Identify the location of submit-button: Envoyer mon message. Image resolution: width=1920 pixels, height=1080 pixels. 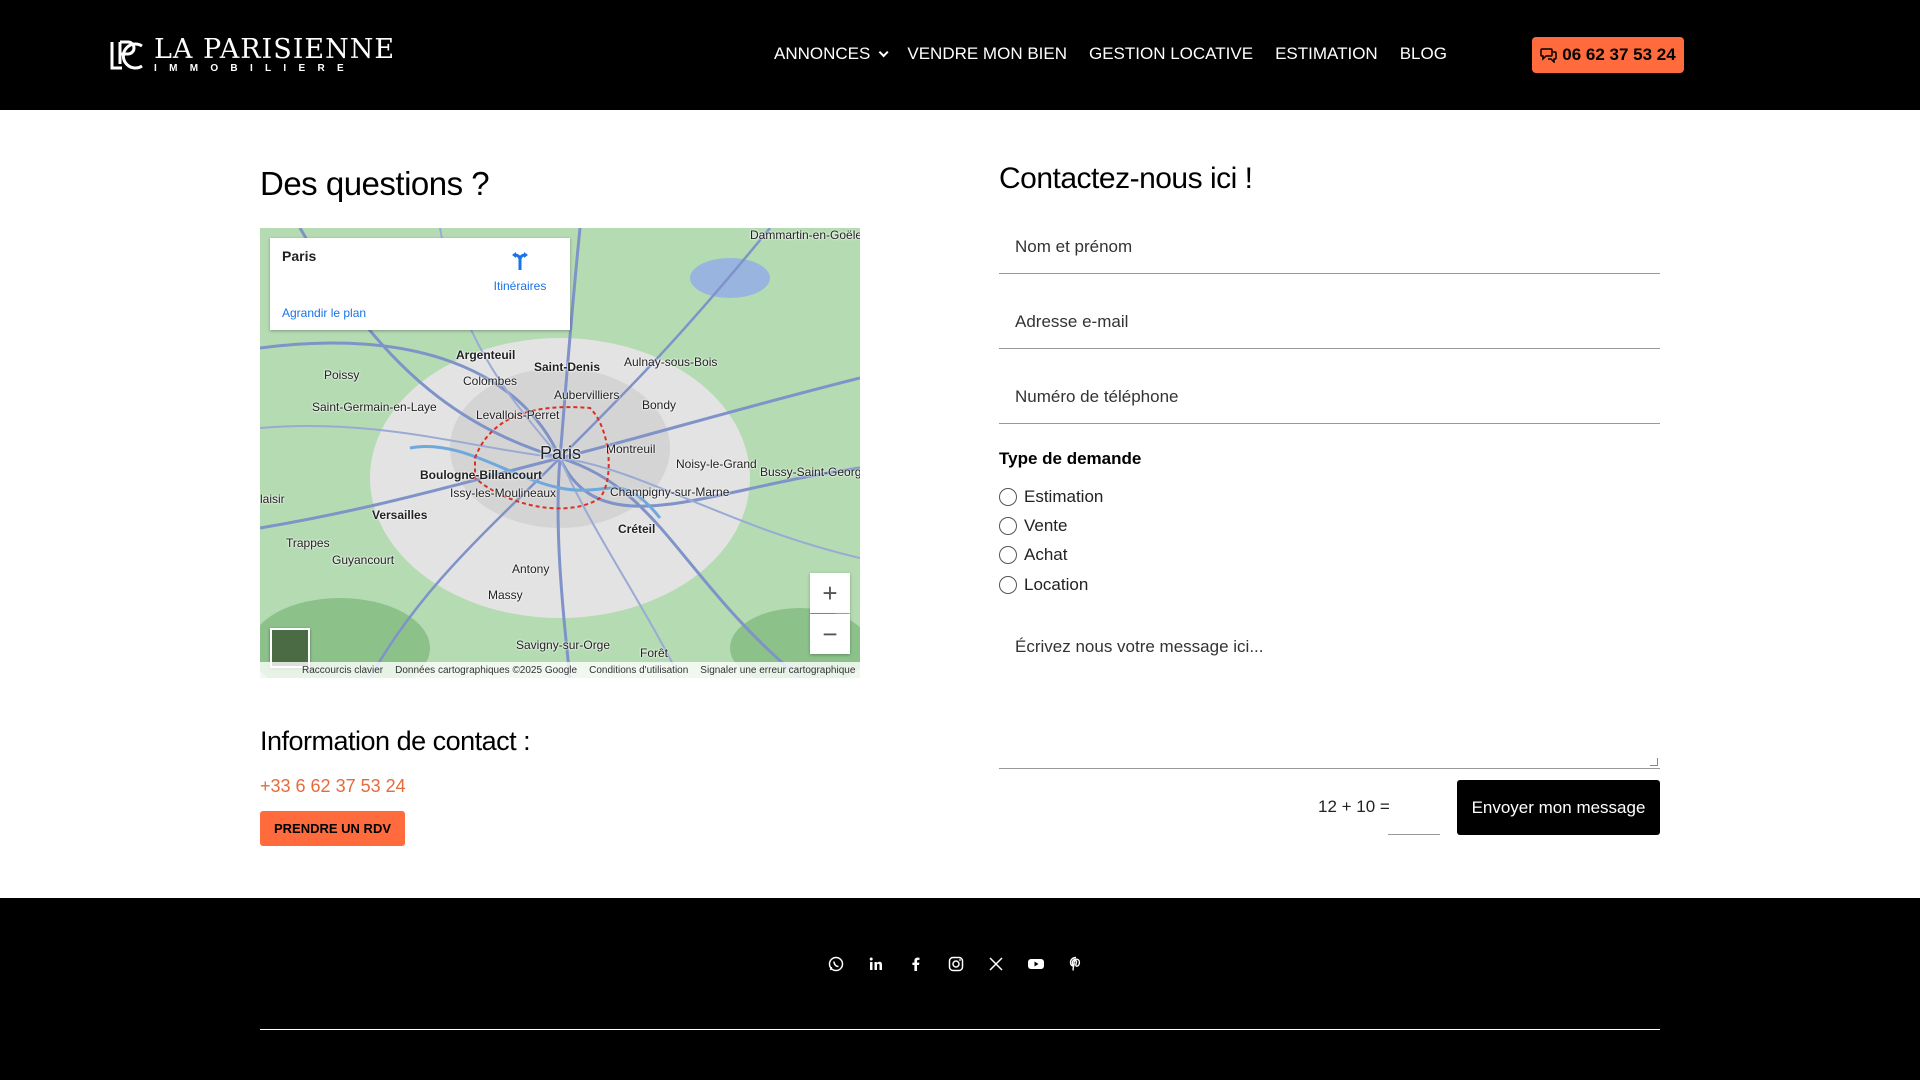
(1558, 807).